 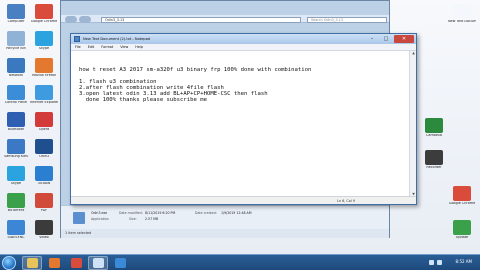 I want to click on desktop-icon: Update, so click(x=462, y=233).